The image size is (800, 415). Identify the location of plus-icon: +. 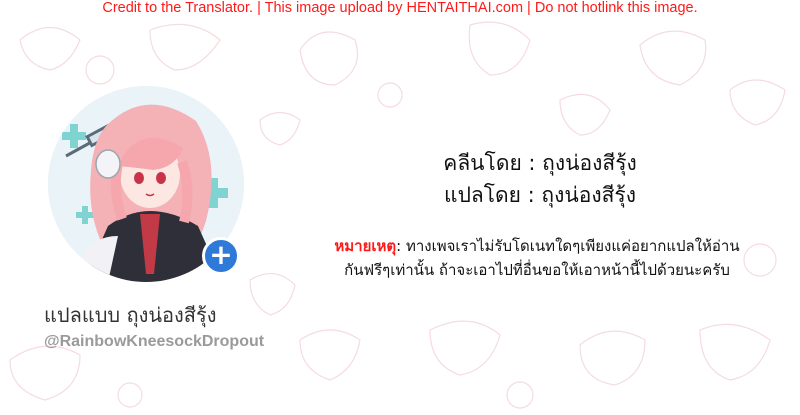
(221, 256).